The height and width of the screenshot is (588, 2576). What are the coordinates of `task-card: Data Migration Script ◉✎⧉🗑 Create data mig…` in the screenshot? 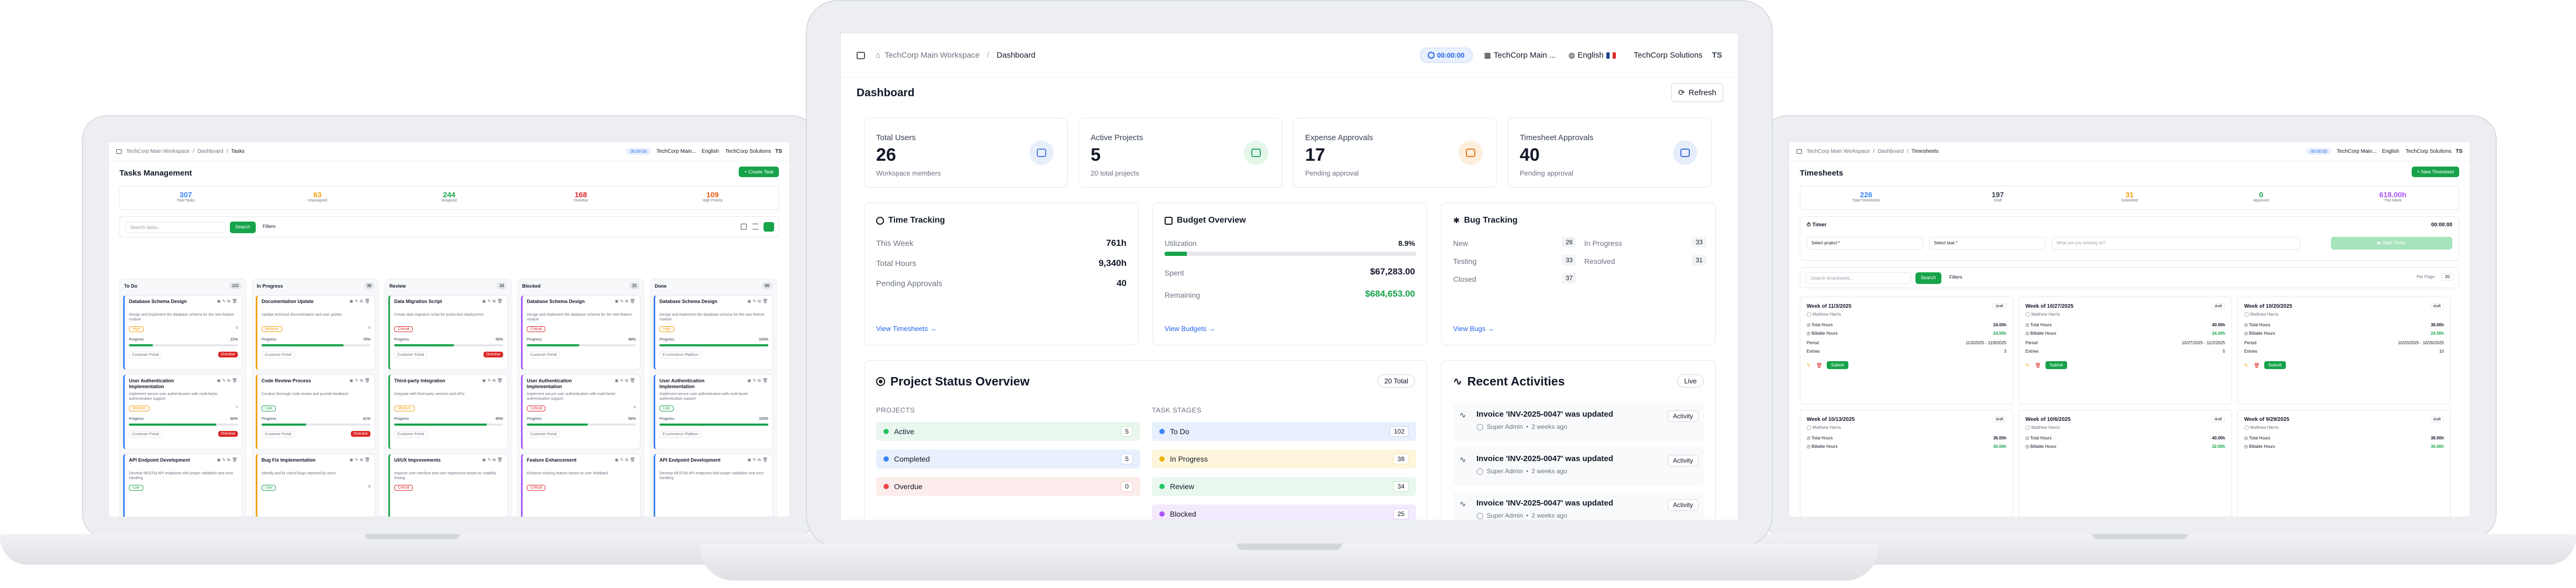 It's located at (448, 333).